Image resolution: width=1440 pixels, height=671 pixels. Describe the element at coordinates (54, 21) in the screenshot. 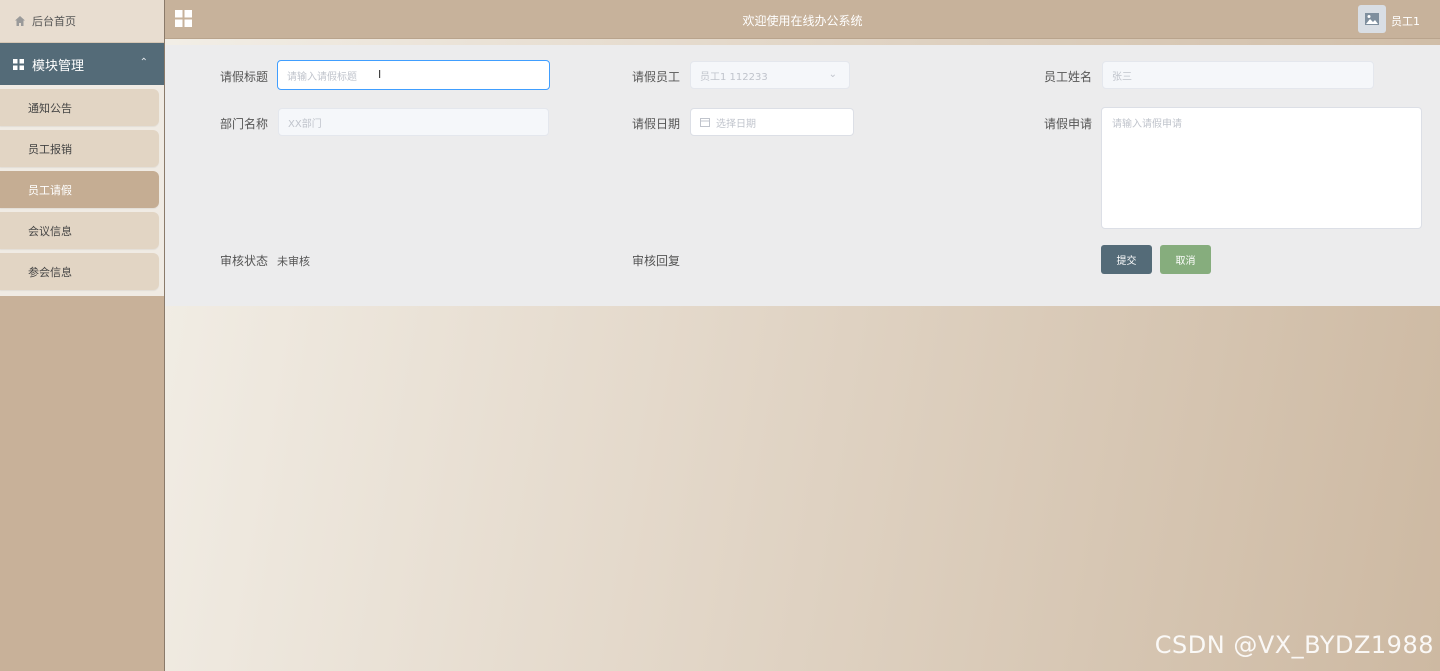

I see `sidebar-home-label: 后台首页` at that location.